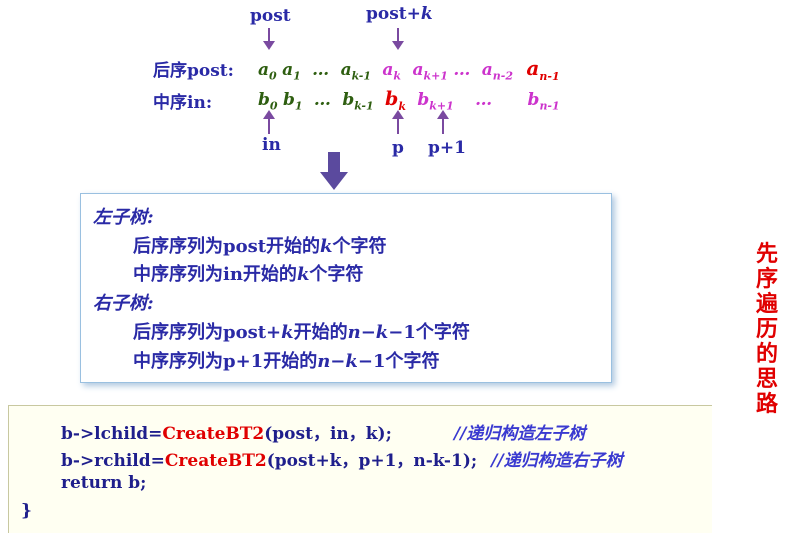 The width and height of the screenshot is (796, 533). What do you see at coordinates (323, 434) in the screenshot?
I see `code-line-lchild: b->lchild=CreateBT2(post，in，k);//递归构造左子树` at bounding box center [323, 434].